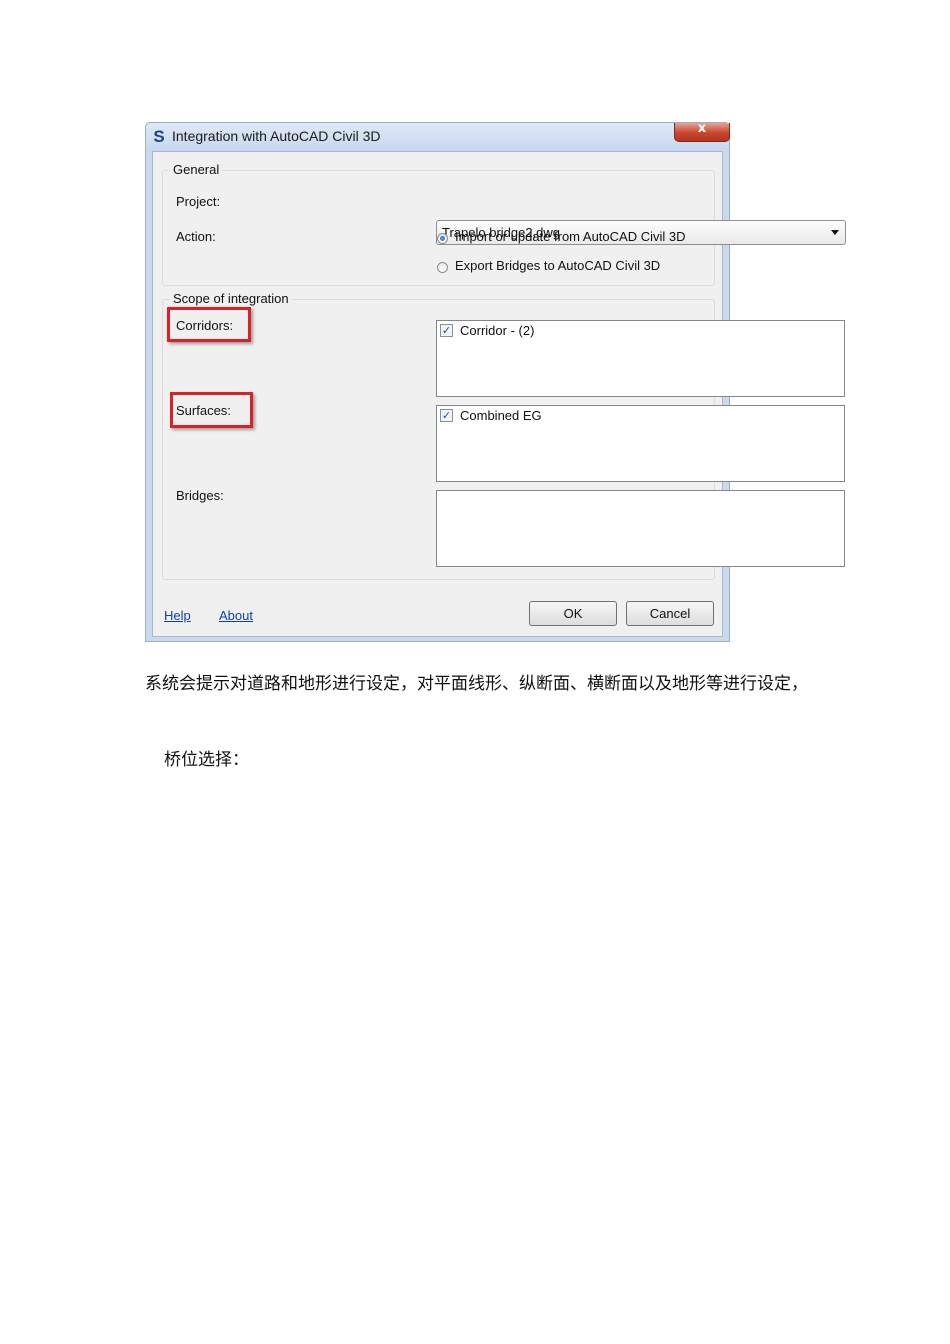 Image resolution: width=950 pixels, height=1344 pixels. Describe the element at coordinates (196, 236) in the screenshot. I see `action-label: Action:` at that location.